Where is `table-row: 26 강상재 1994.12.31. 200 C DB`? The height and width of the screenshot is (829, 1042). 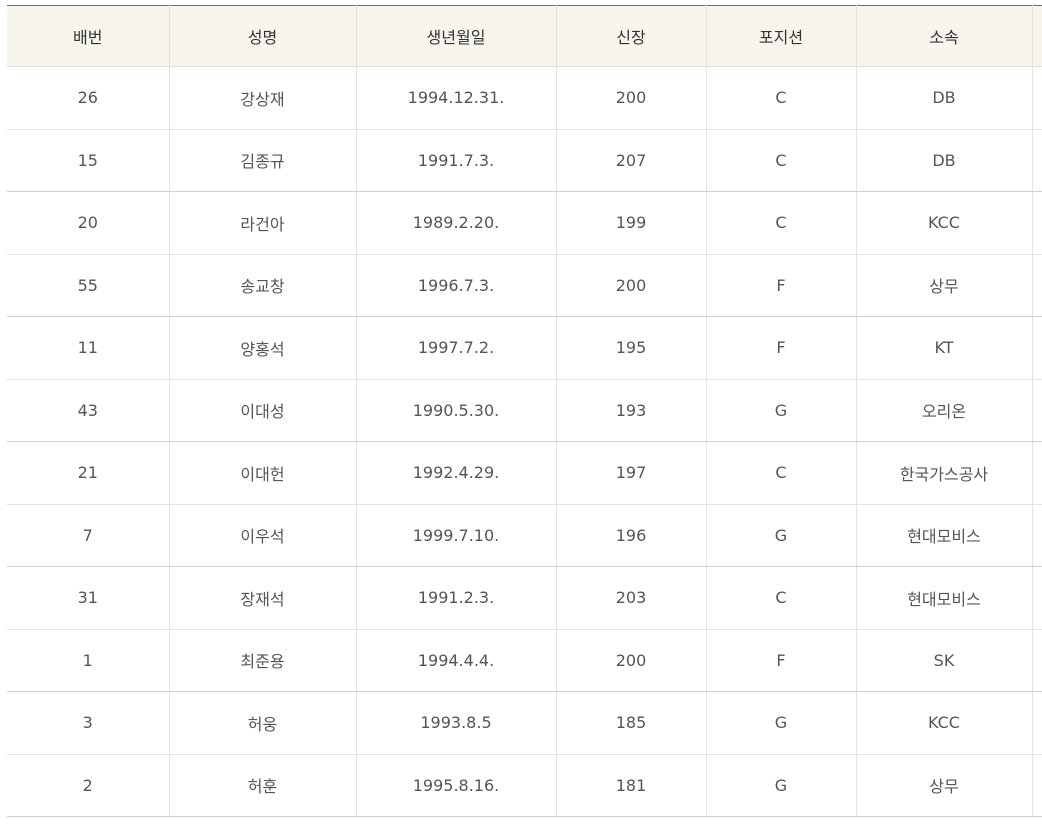 table-row: 26 강상재 1994.12.31. 200 C DB is located at coordinates (524, 98).